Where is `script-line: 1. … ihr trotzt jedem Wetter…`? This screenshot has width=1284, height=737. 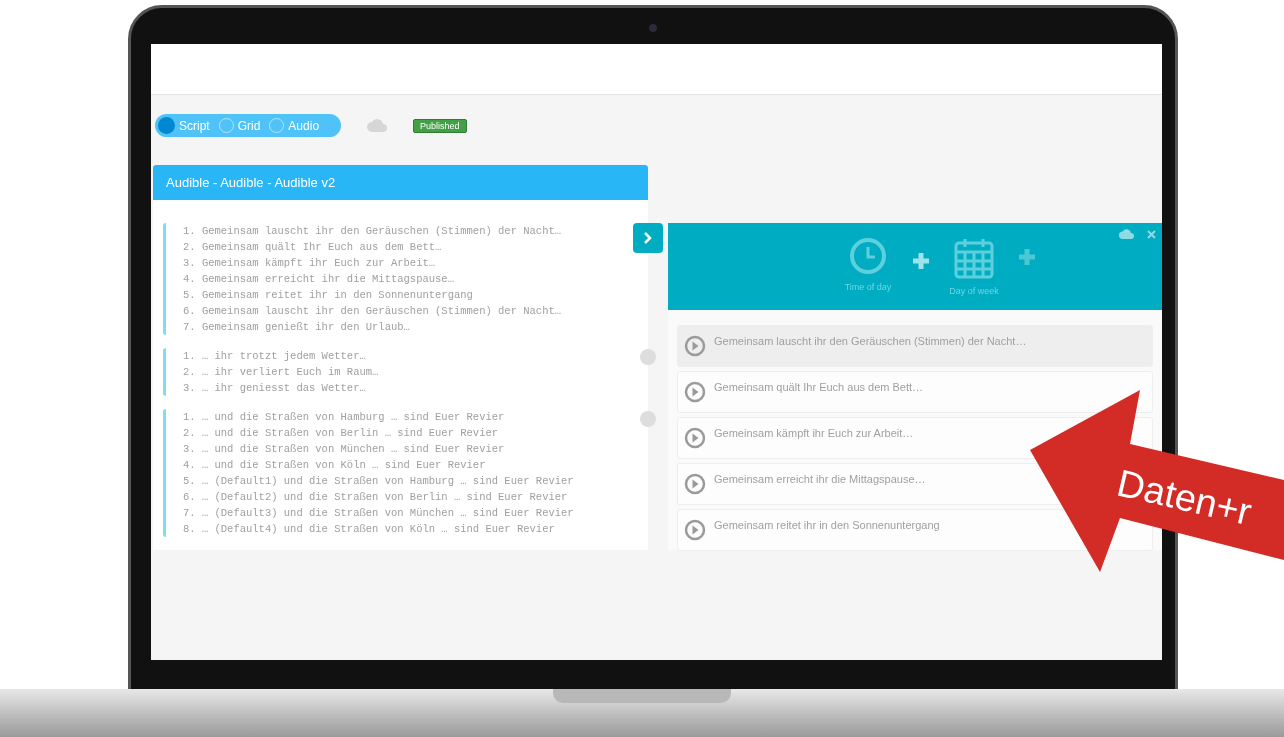 script-line: 1. … ihr trotzt jedem Wetter… is located at coordinates (275, 356).